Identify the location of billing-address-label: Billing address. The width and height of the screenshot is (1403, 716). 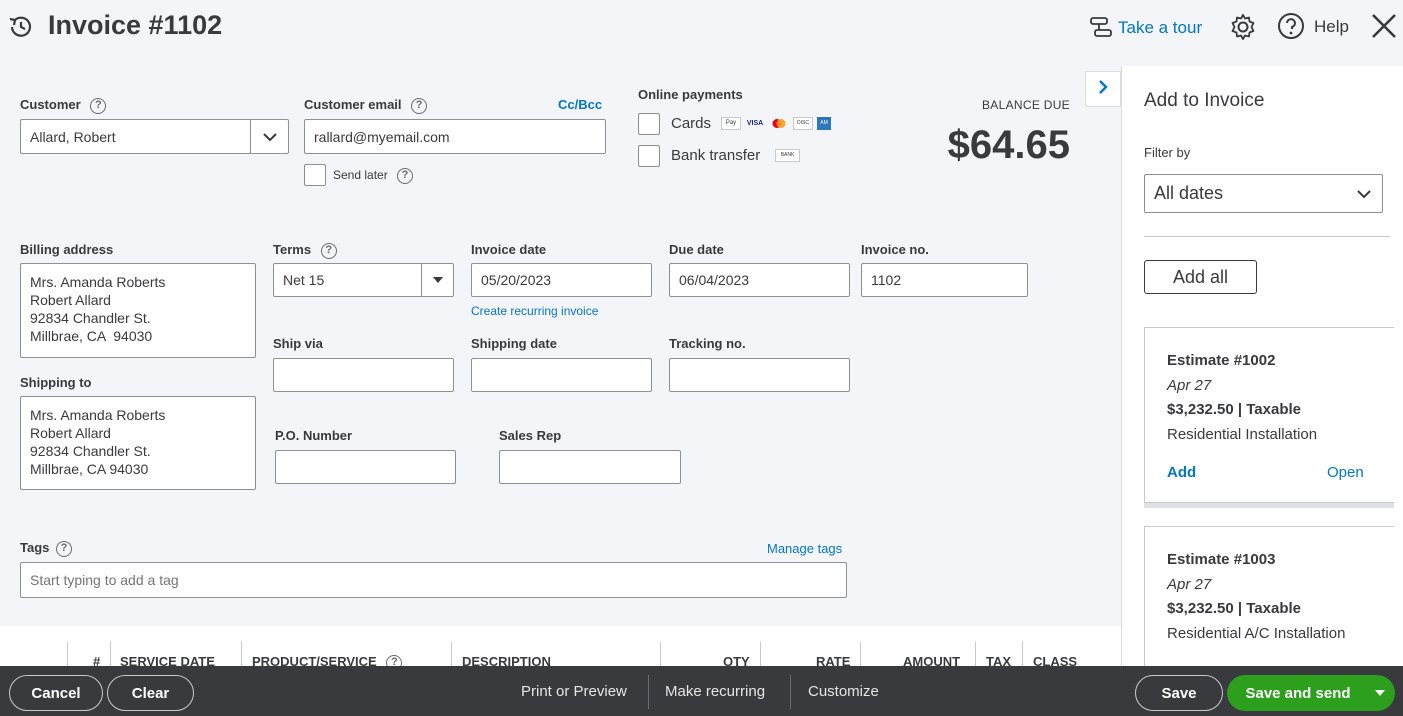
(67, 249).